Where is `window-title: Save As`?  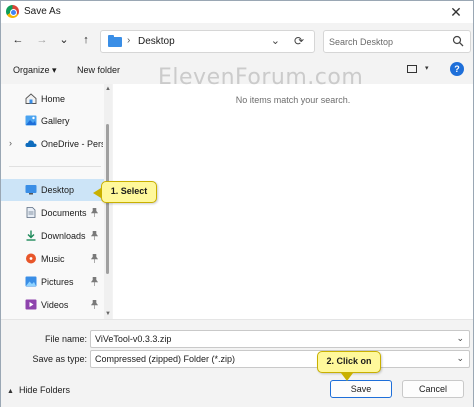 window-title: Save As is located at coordinates (42, 11).